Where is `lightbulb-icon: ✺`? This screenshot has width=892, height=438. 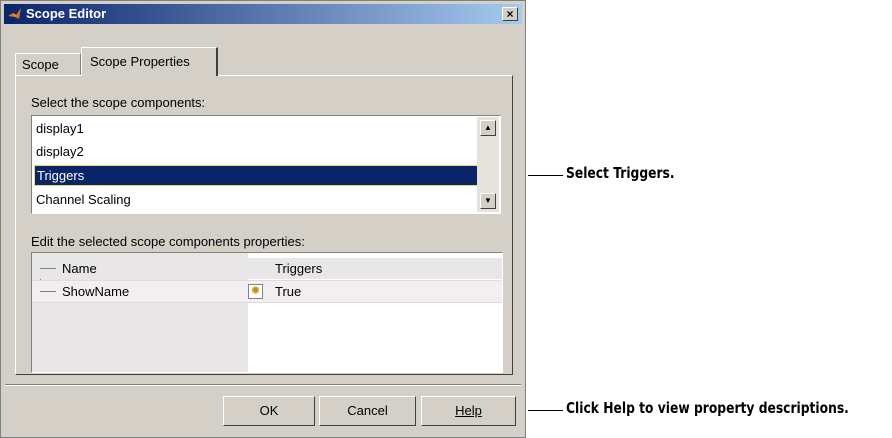 lightbulb-icon: ✺ is located at coordinates (255, 291).